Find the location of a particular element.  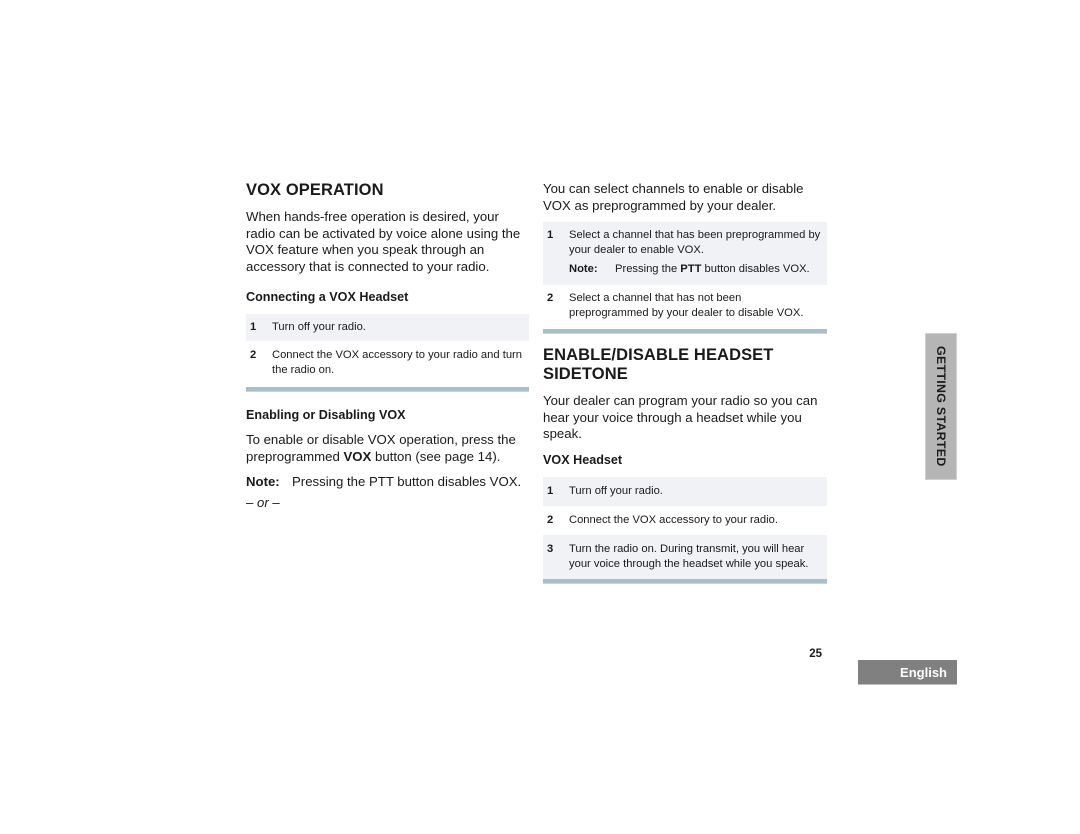

page-number: 25 is located at coordinates (815, 654).